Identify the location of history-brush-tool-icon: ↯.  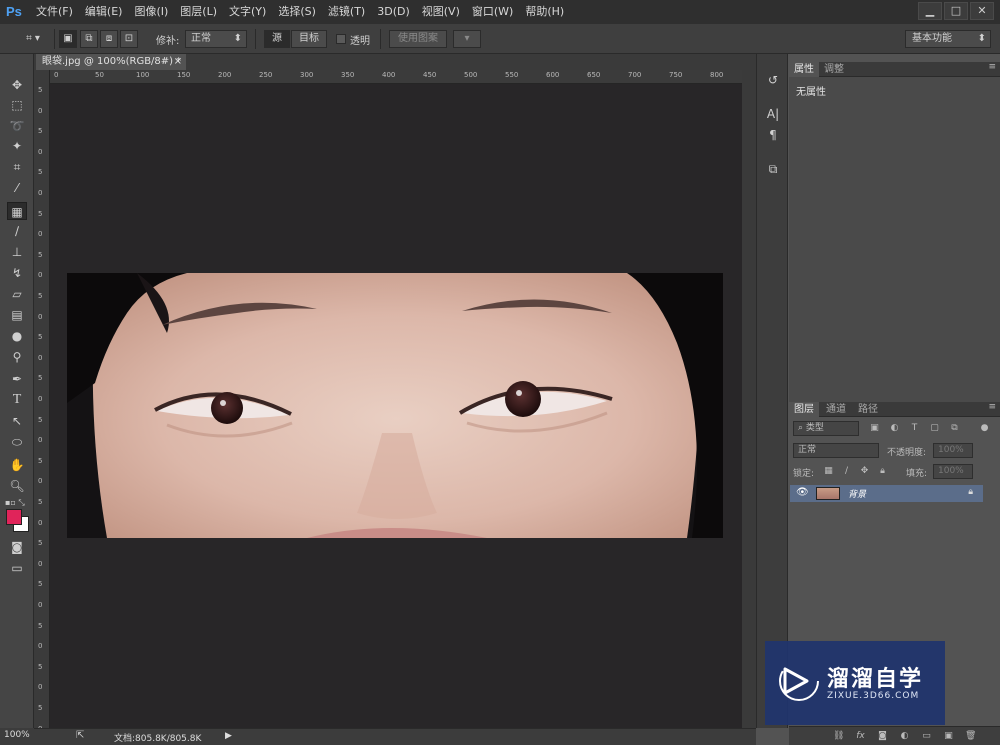
(17, 273).